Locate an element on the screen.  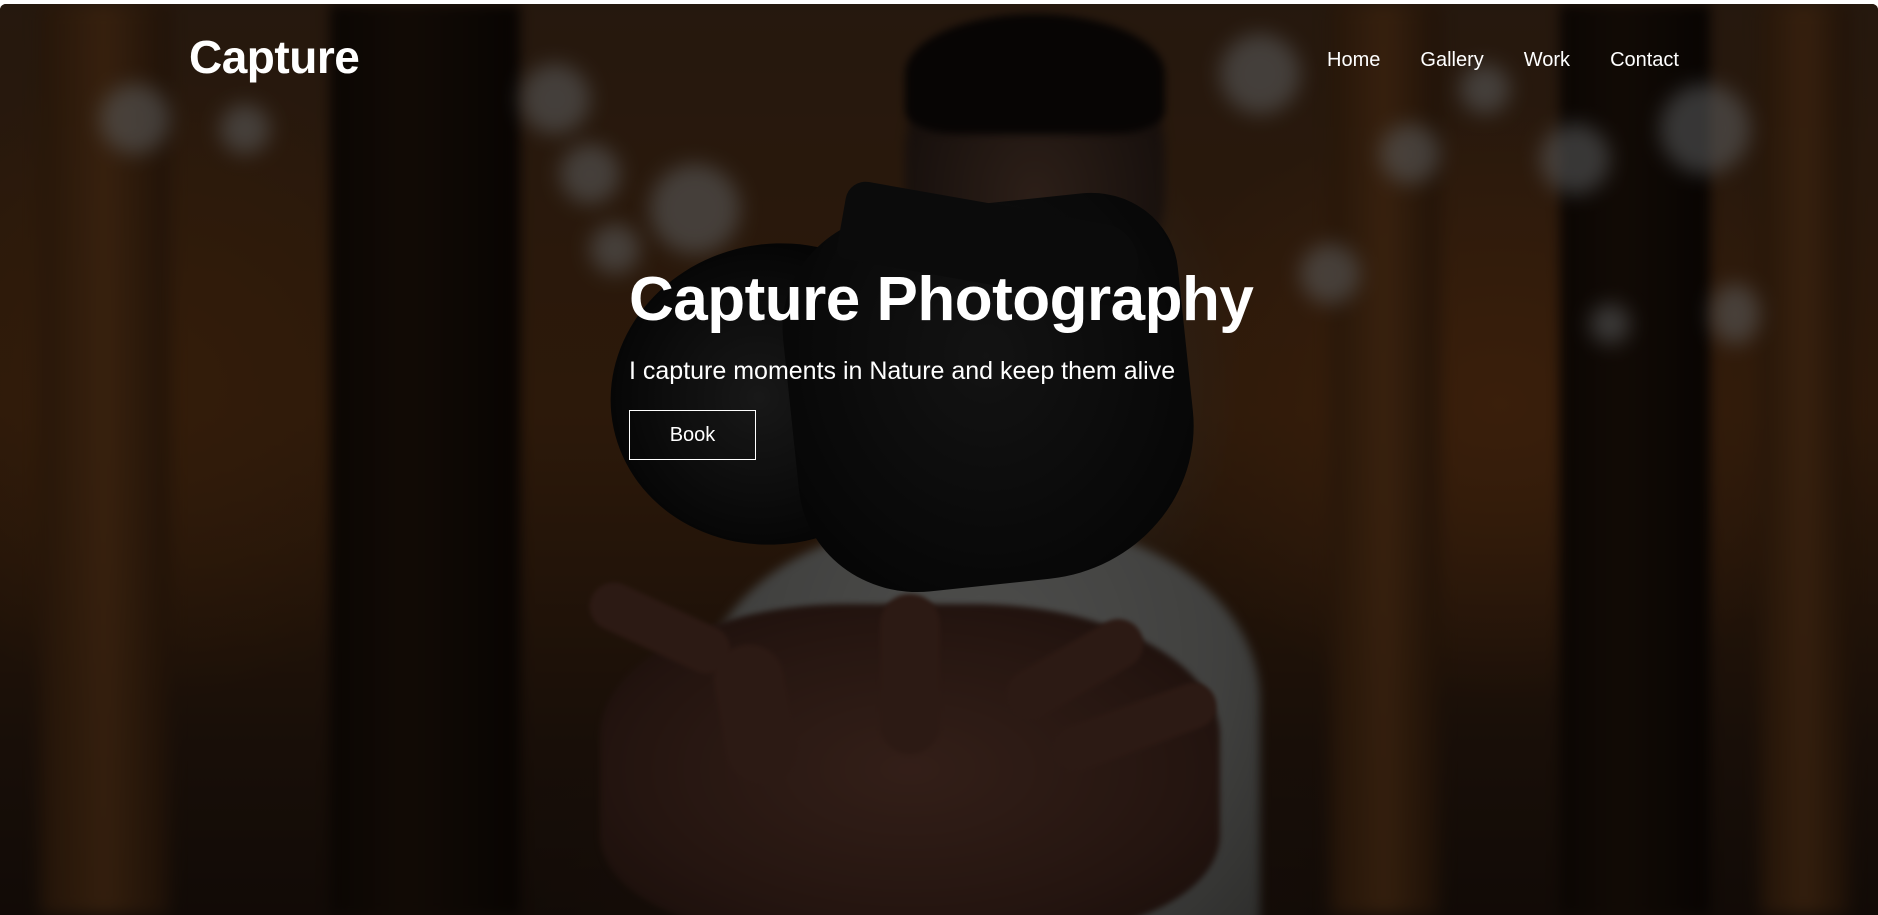
nav-item: Gallery is located at coordinates (1451, 60).